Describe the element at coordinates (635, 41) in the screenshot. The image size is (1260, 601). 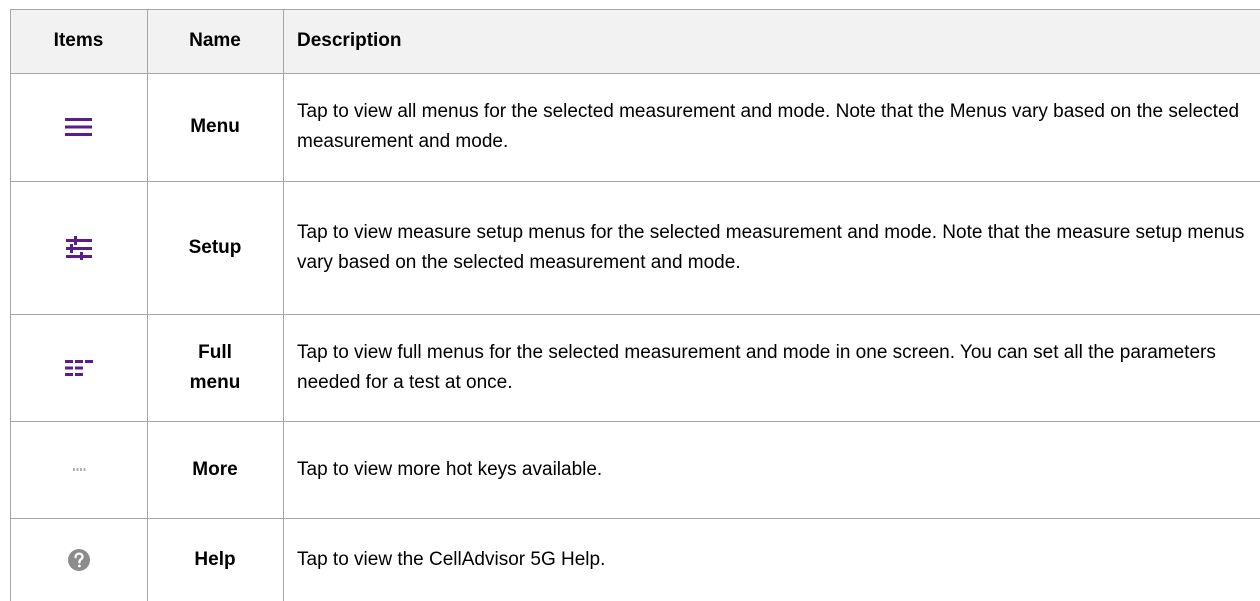
I see `table-header-row: Items Name Description` at that location.